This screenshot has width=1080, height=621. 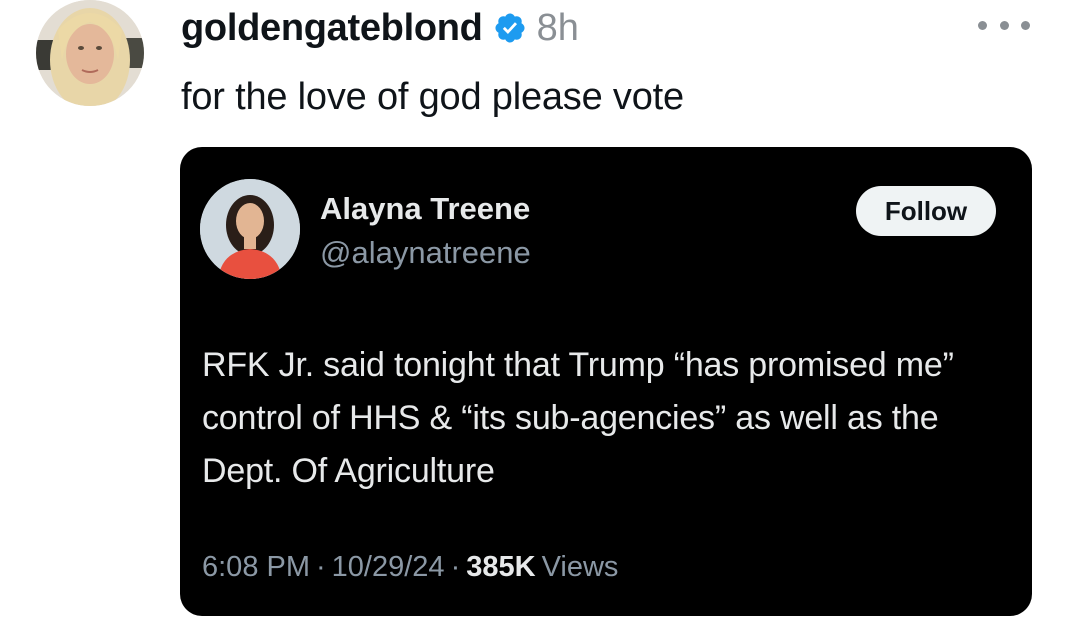 What do you see at coordinates (500, 567) in the screenshot?
I see `views-count: 385K` at bounding box center [500, 567].